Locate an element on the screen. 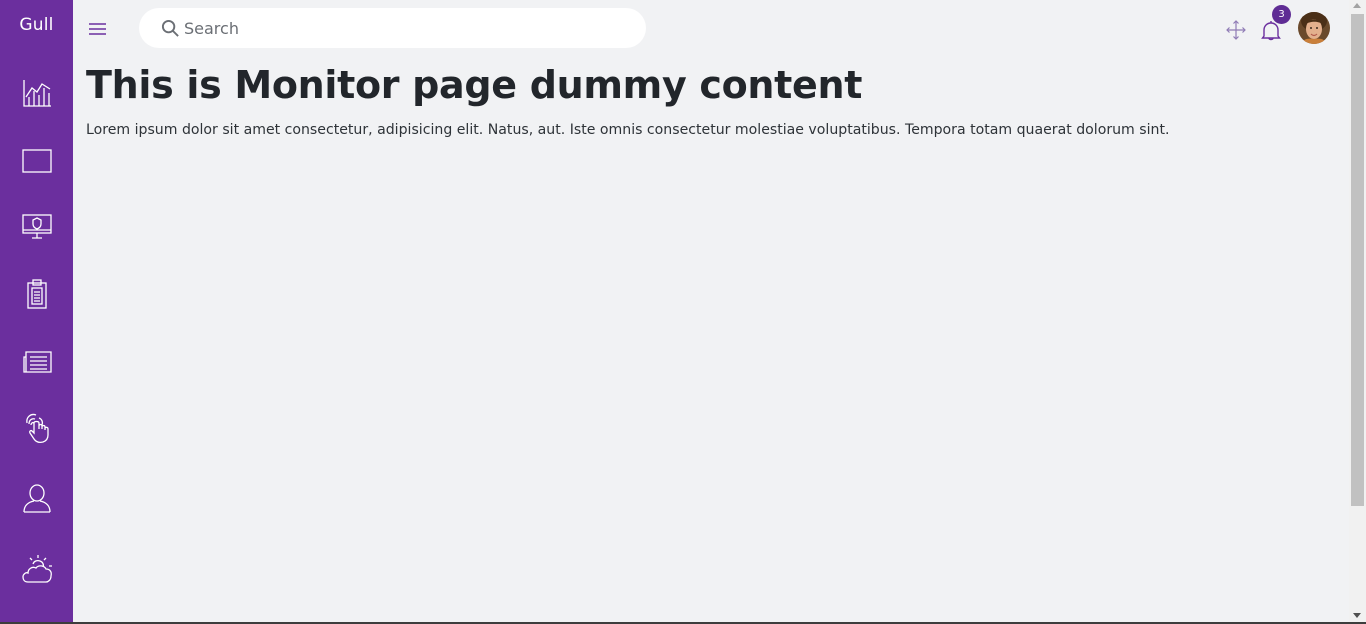 The width and height of the screenshot is (1366, 624). monitor-shield-icon is located at coordinates (36, 226).